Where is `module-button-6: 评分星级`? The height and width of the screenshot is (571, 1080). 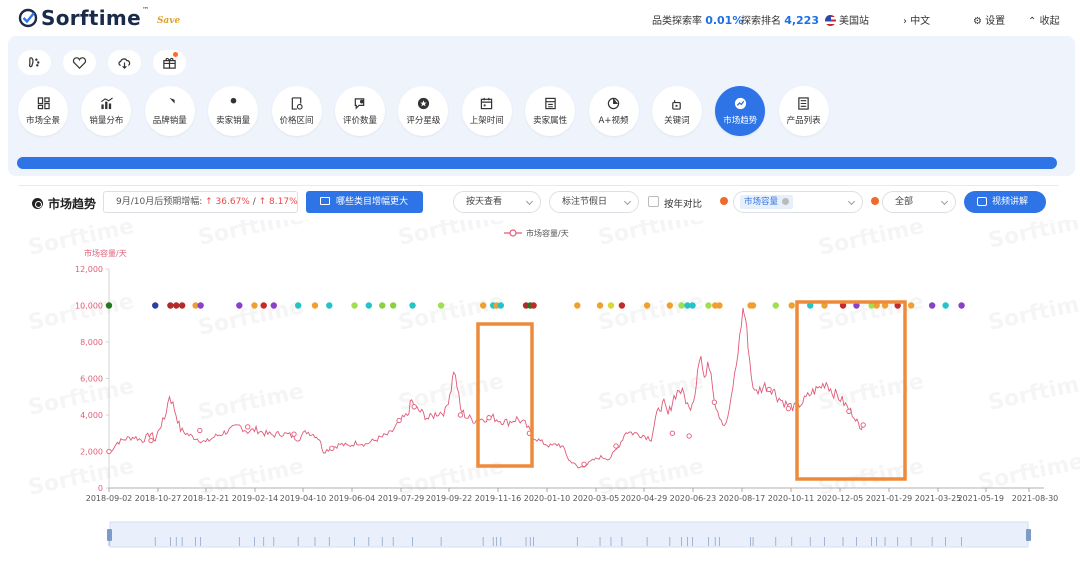 module-button-6: 评分星级 is located at coordinates (423, 111).